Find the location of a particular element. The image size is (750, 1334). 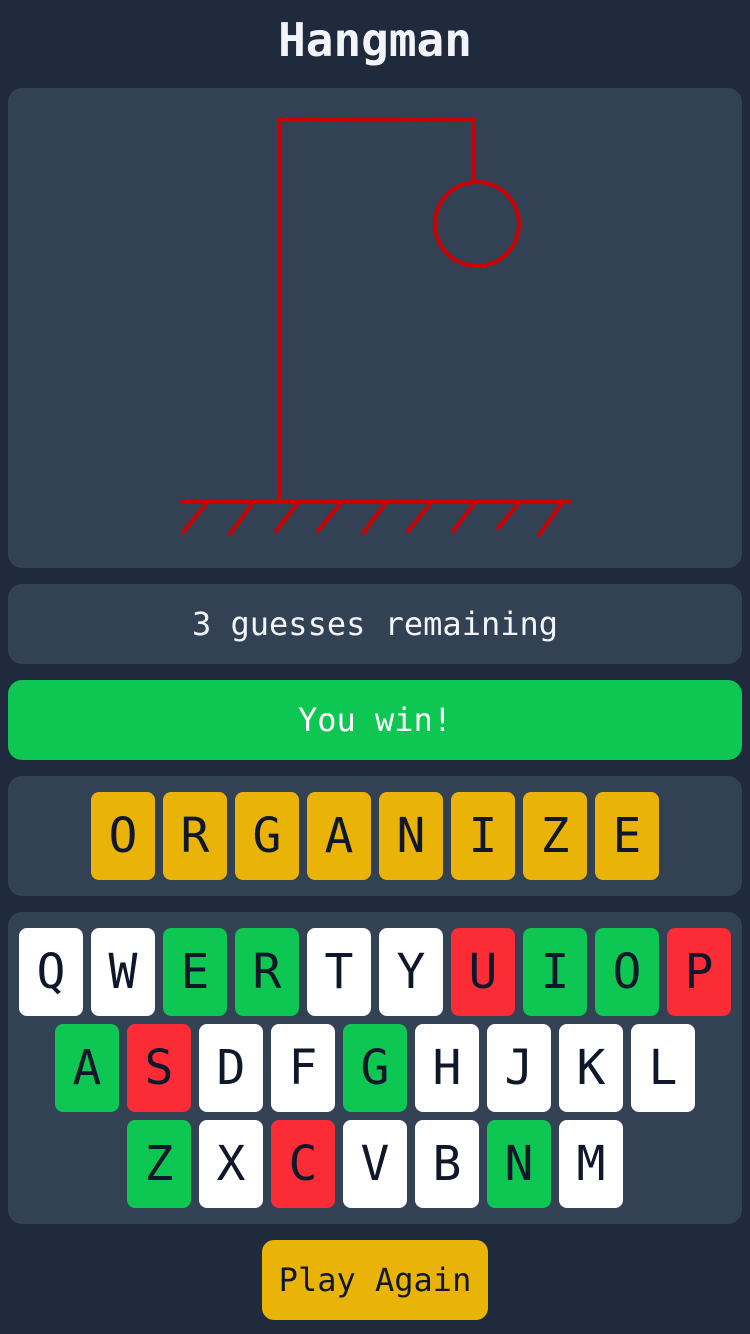

key-c: C is located at coordinates (303, 1164).